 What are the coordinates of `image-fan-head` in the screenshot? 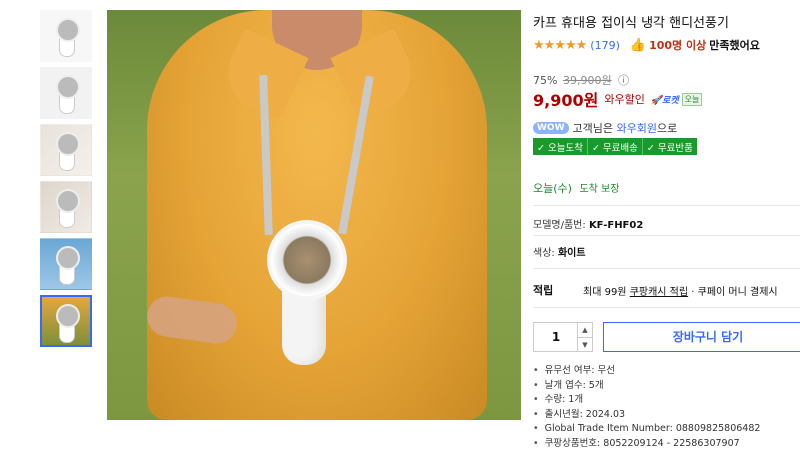 It's located at (307, 260).